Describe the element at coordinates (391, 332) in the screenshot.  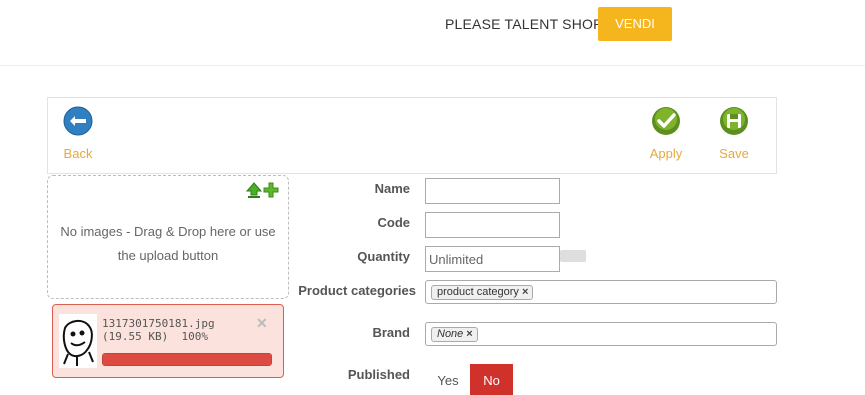
I see `brand-label: Brand` at that location.